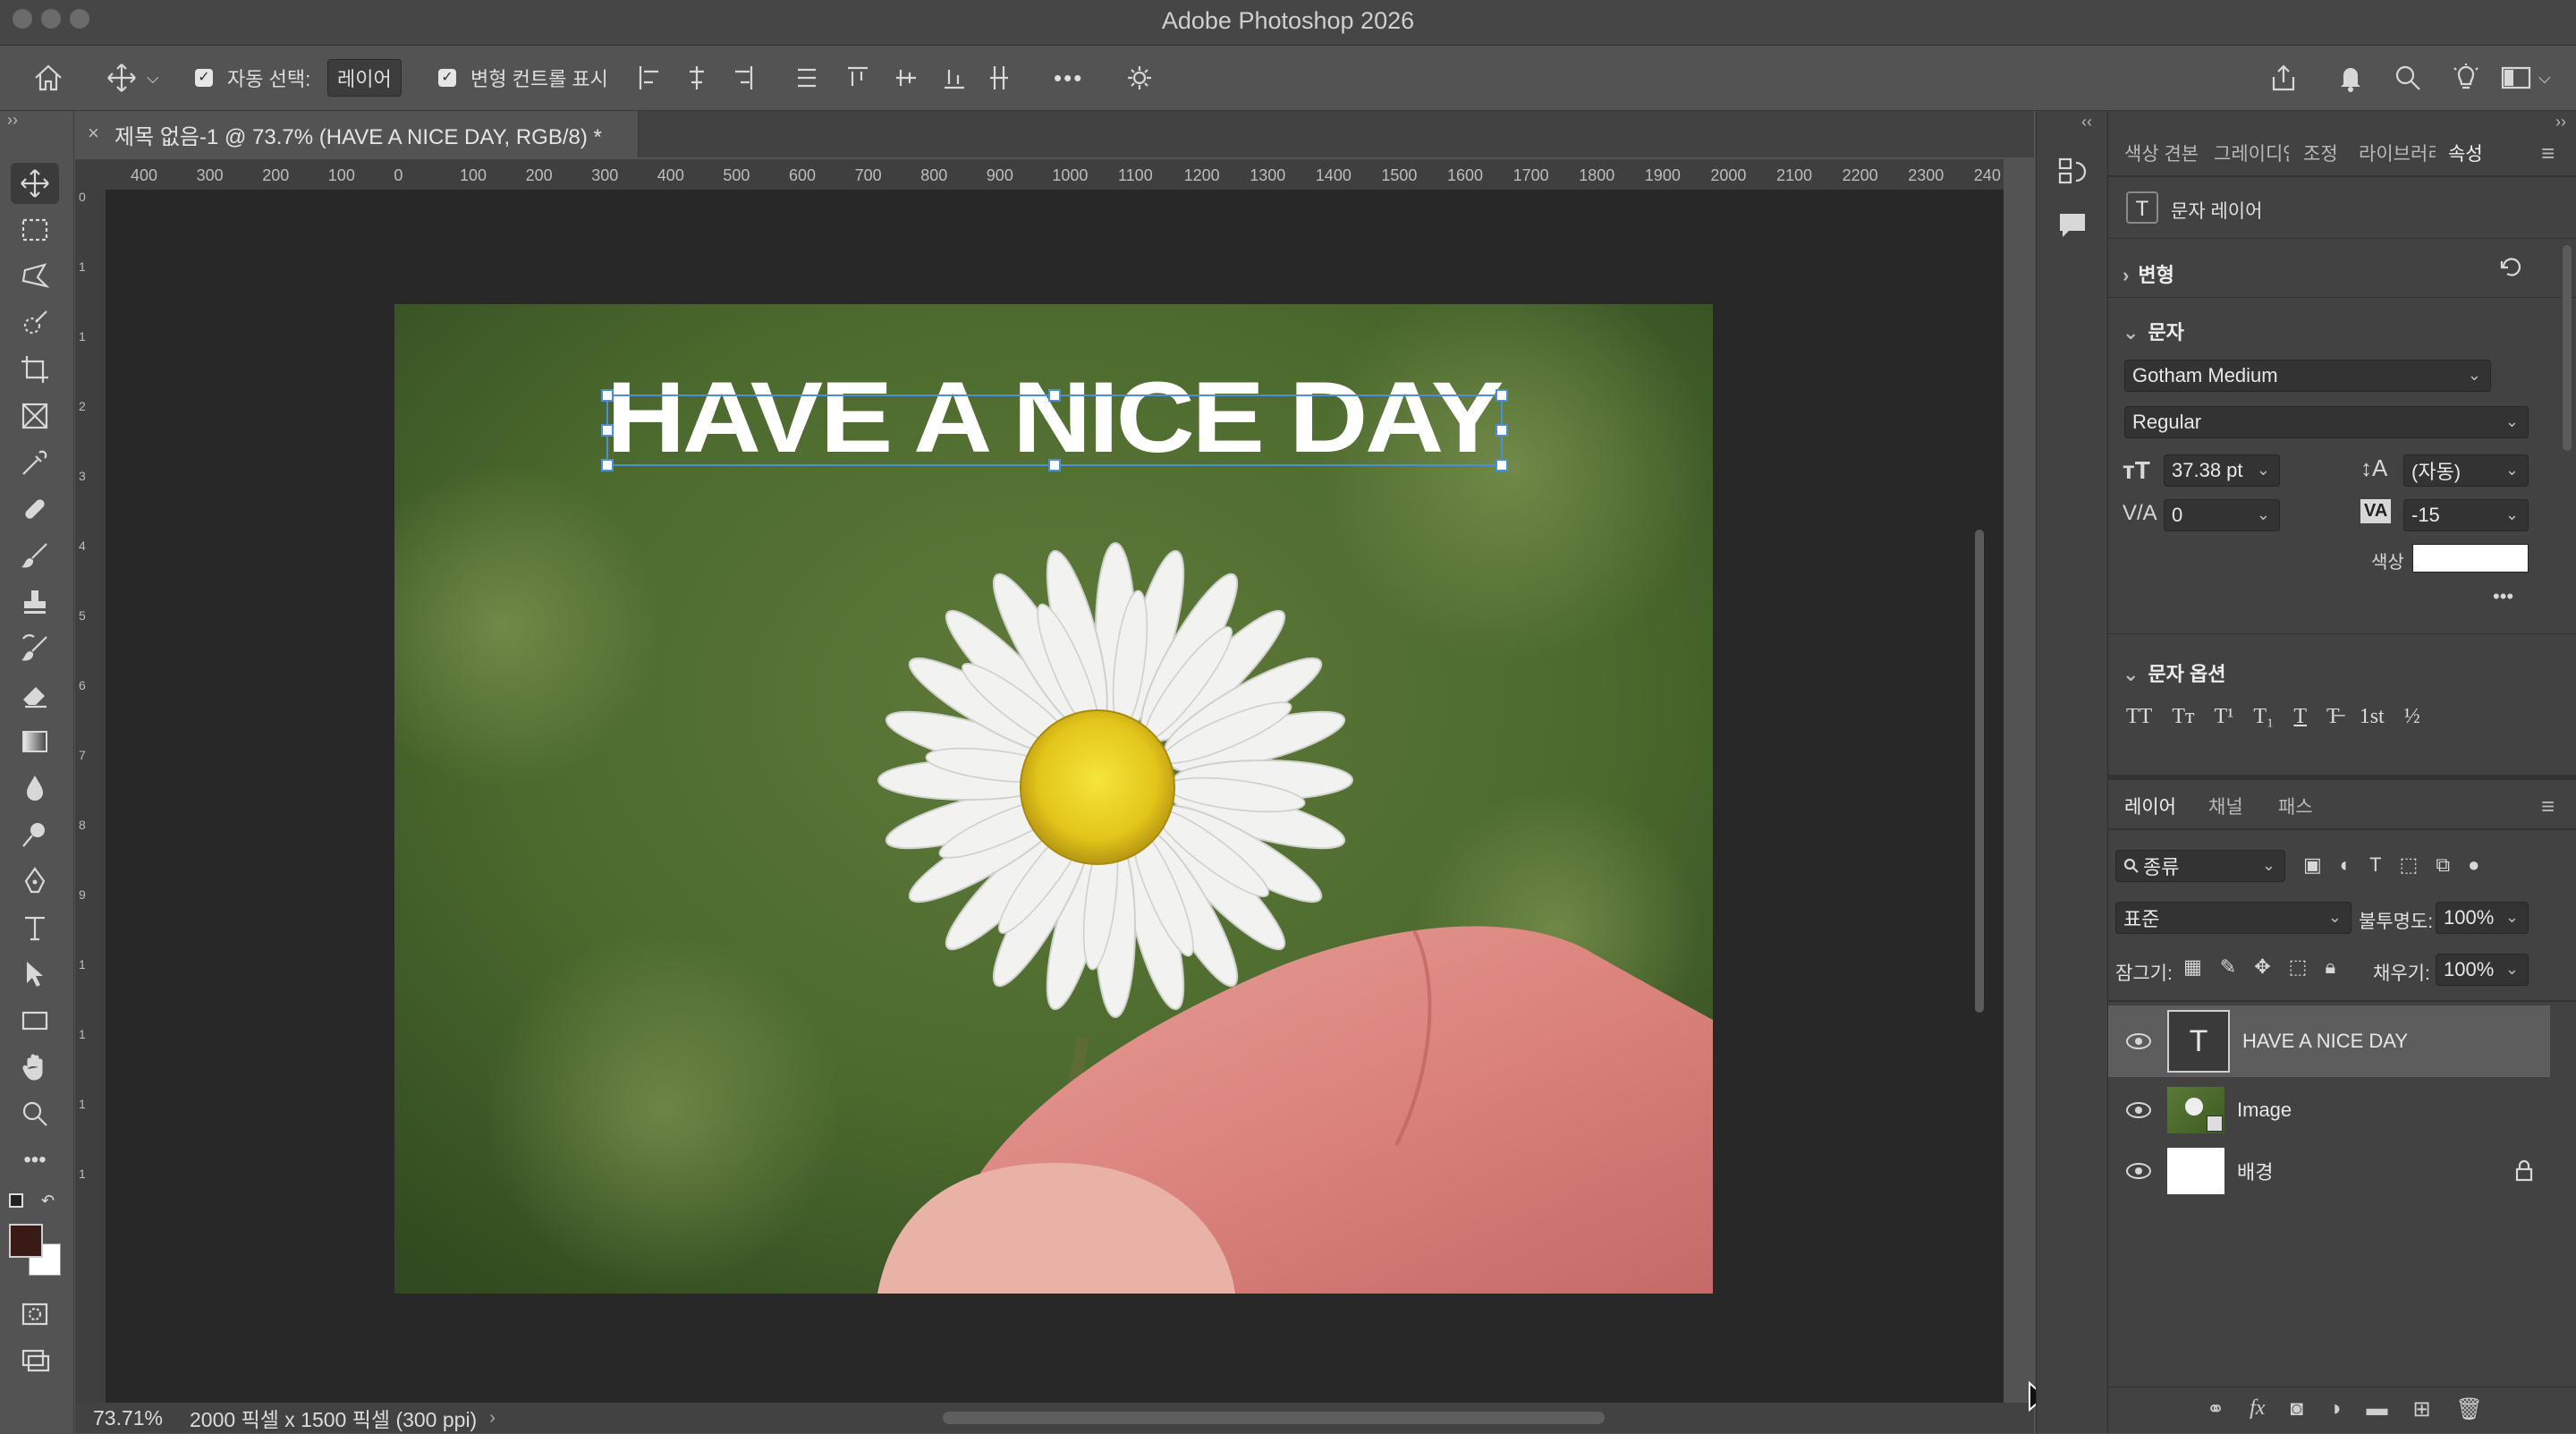  What do you see at coordinates (35, 788) in the screenshot?
I see `blur-tool` at bounding box center [35, 788].